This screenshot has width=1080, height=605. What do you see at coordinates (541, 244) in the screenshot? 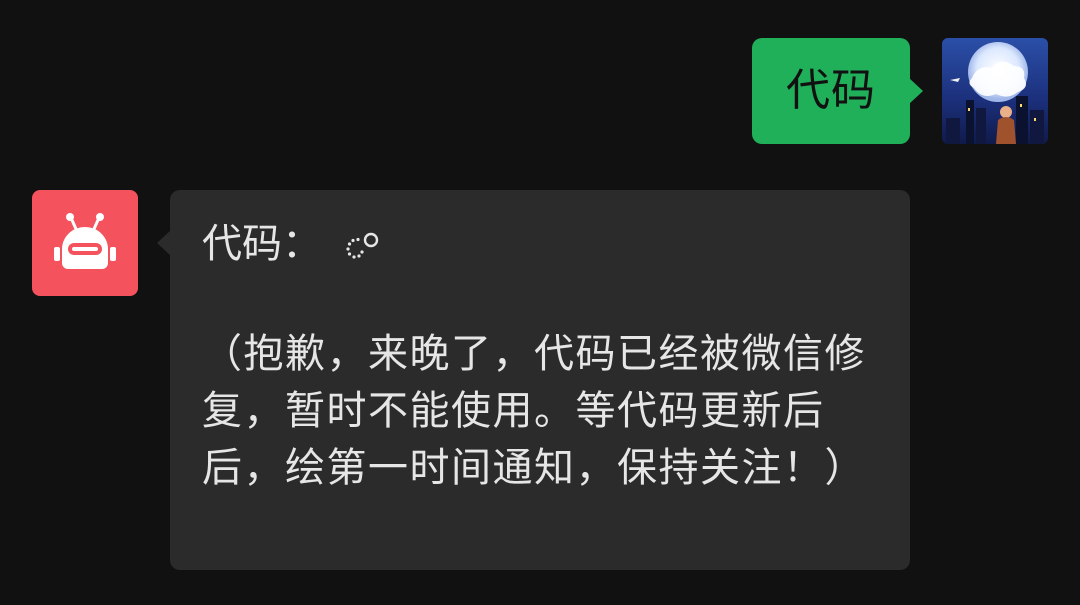
I see `reply-header: 代码：` at bounding box center [541, 244].